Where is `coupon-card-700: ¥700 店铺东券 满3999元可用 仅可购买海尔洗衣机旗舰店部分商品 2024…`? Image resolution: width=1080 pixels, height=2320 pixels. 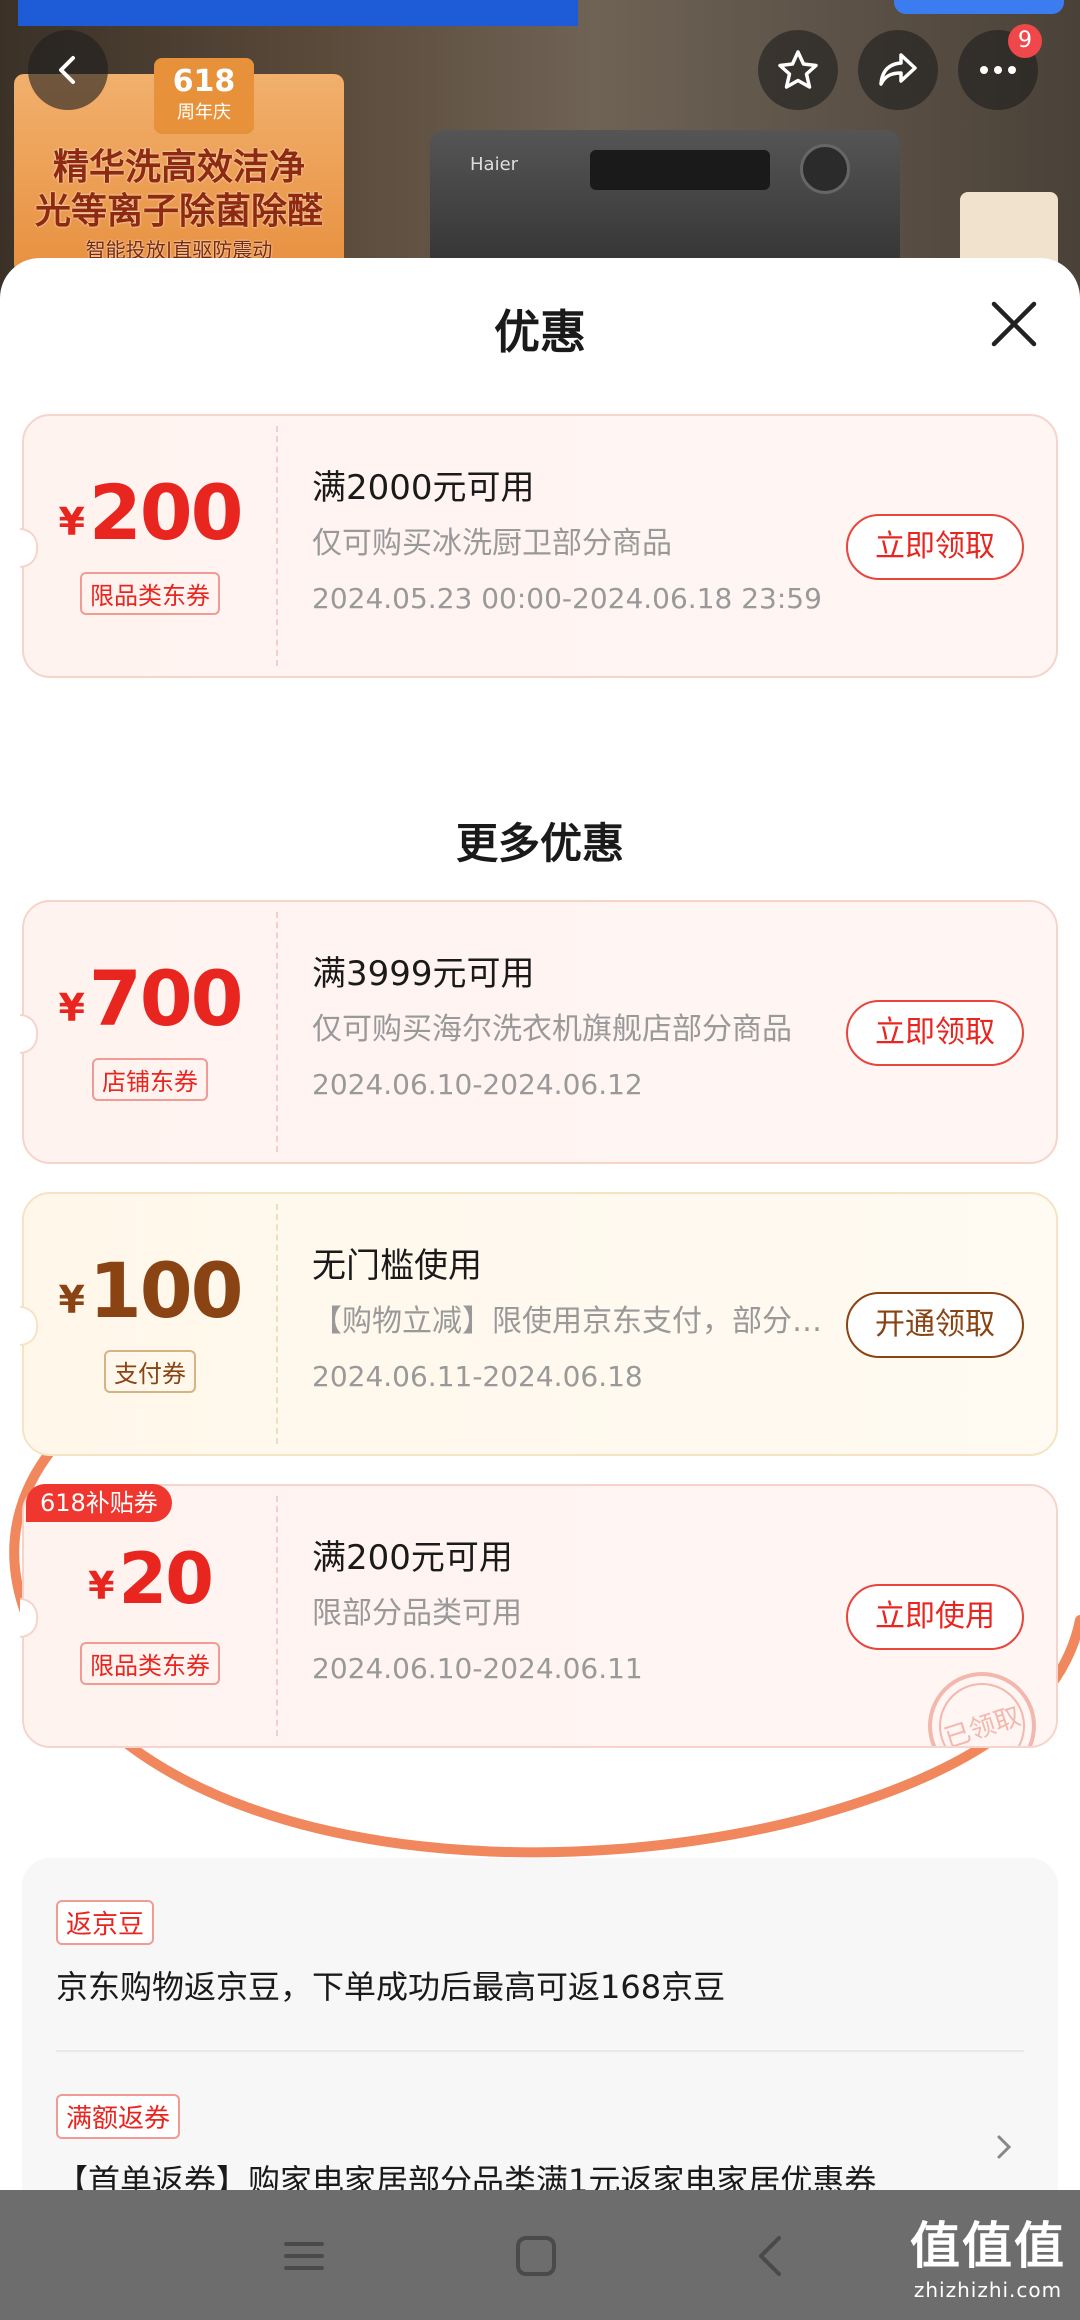
coupon-card-700: ¥700 店铺东券 满3999元可用 仅可购买海尔洗衣机旗舰店部分商品 2024… is located at coordinates (539, 1032).